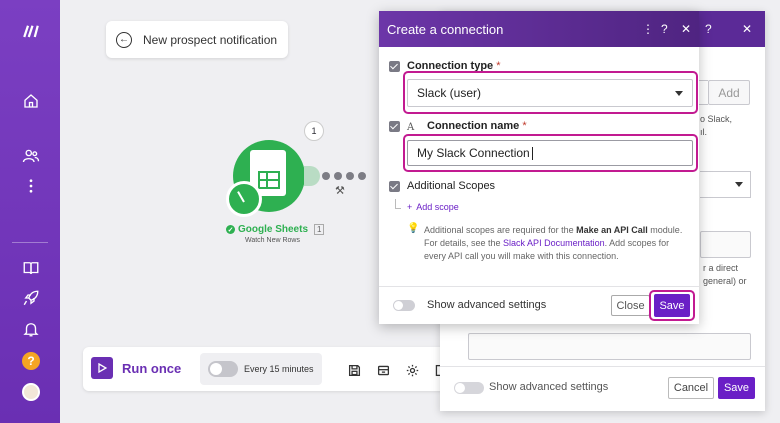 This screenshot has height=423, width=780. I want to click on scenario-name-card: ← New prospect notification, so click(197, 39).